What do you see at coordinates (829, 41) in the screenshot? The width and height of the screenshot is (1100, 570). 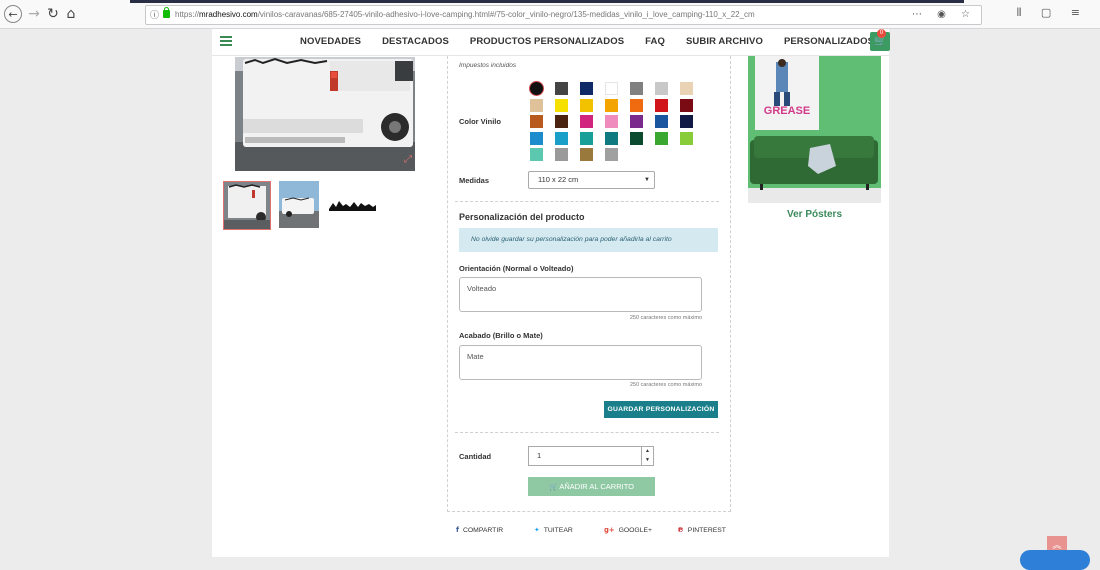 I see `nav-personalizados: PERSONALIZADOS` at bounding box center [829, 41].